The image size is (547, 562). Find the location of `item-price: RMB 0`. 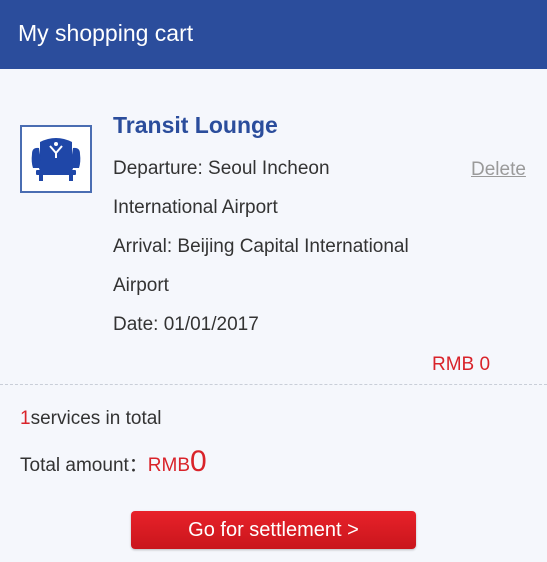

item-price: RMB 0 is located at coordinates (461, 364).